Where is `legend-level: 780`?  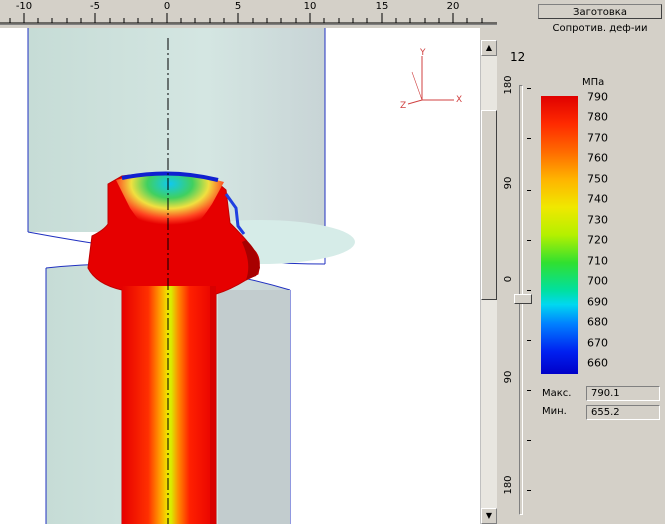
legend-level: 780 is located at coordinates (597, 117).